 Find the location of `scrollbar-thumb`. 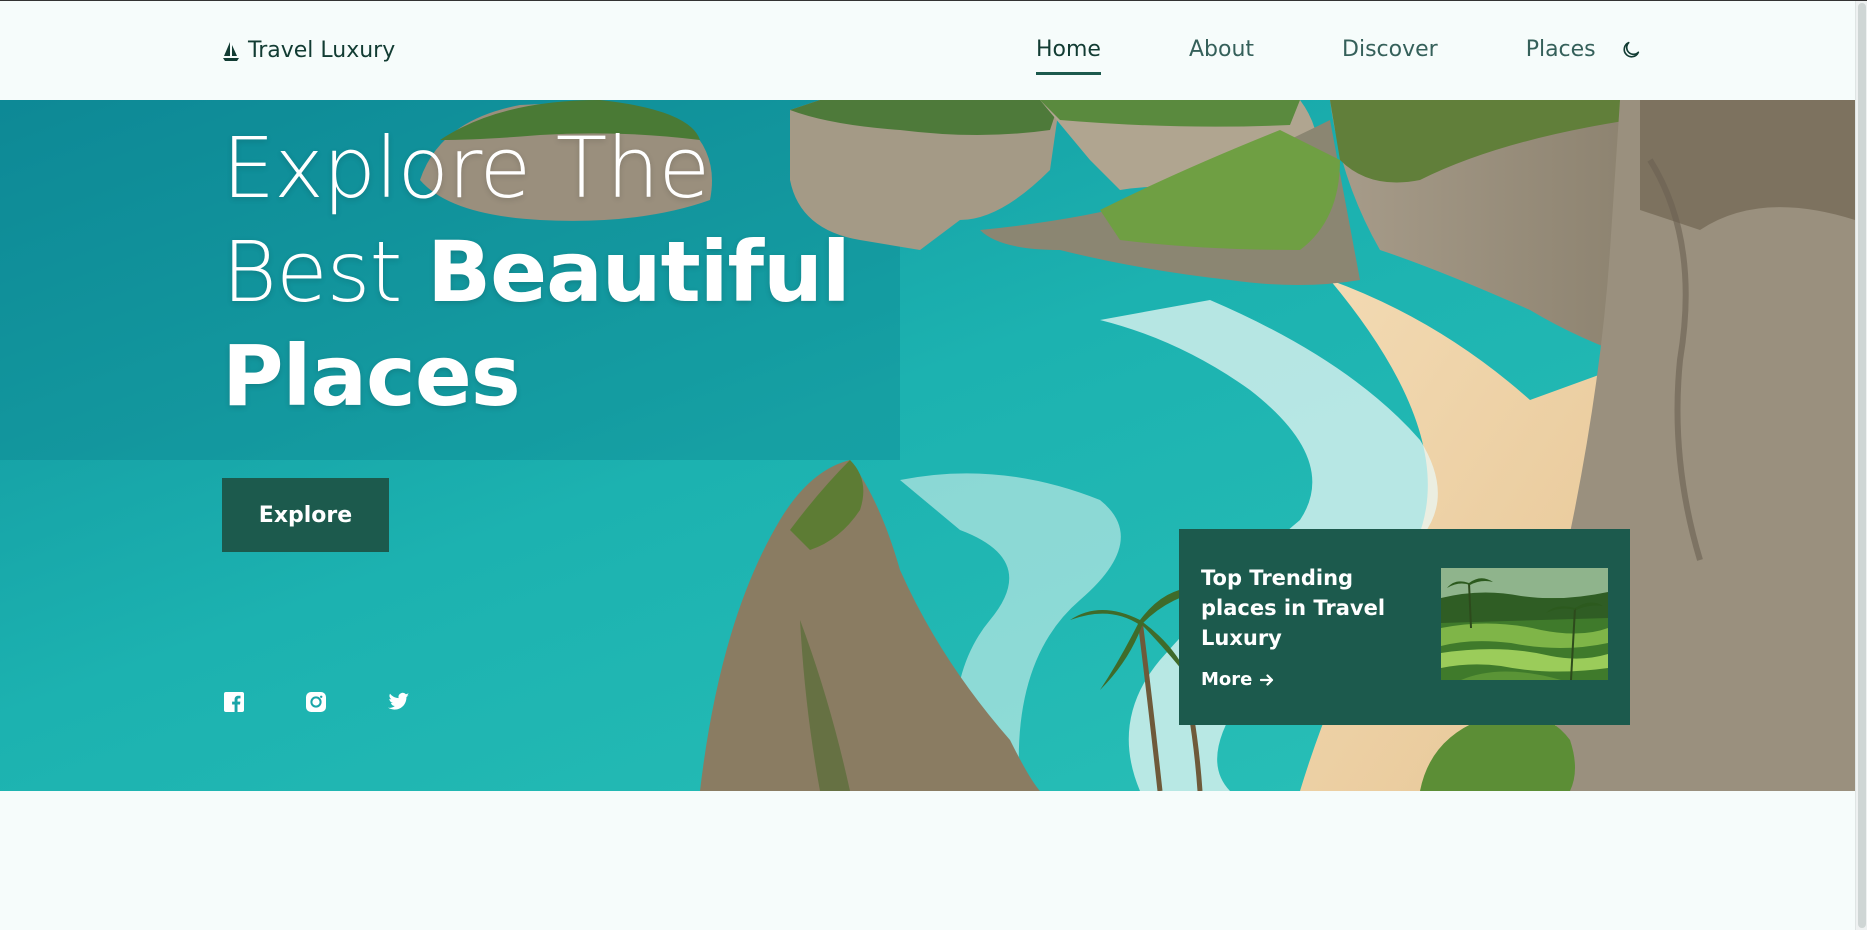

scrollbar-thumb is located at coordinates (1862, 465).